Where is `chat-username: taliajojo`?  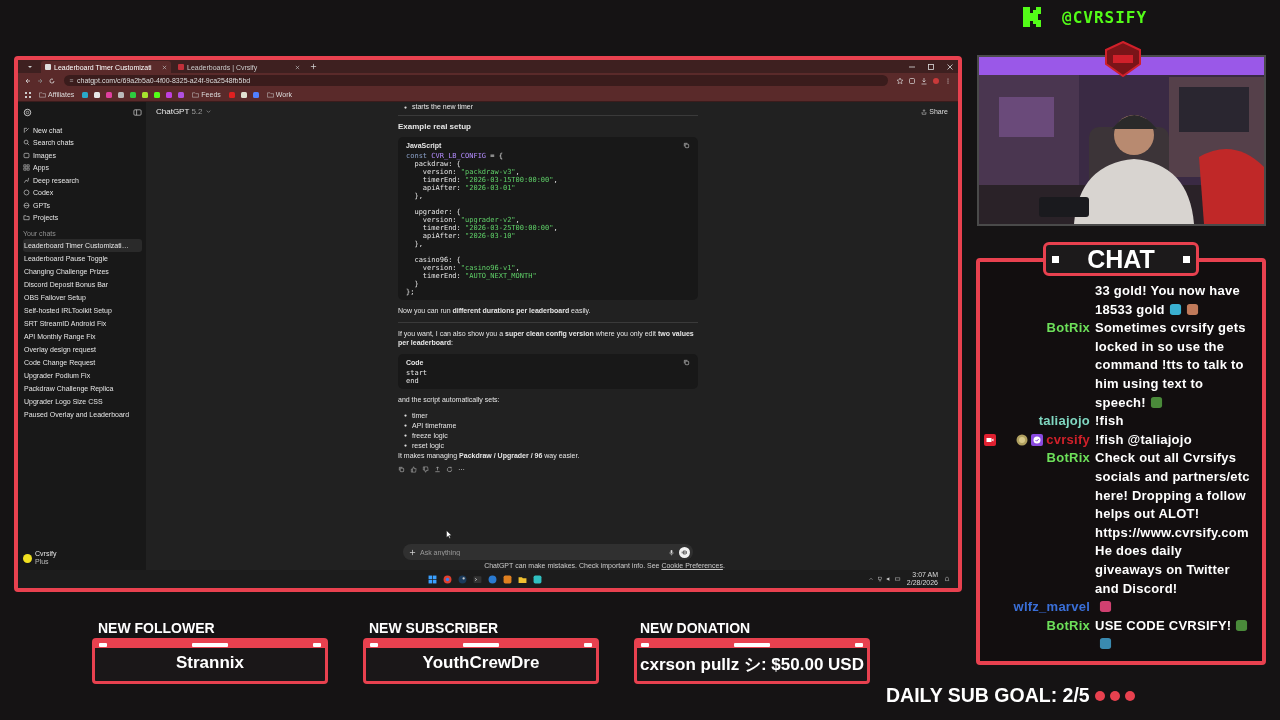 chat-username: taliajojo is located at coordinates (1064, 421).